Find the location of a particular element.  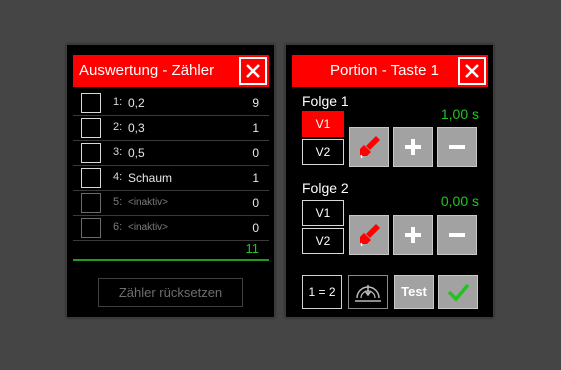

counter-label: 0,3 is located at coordinates (136, 128).